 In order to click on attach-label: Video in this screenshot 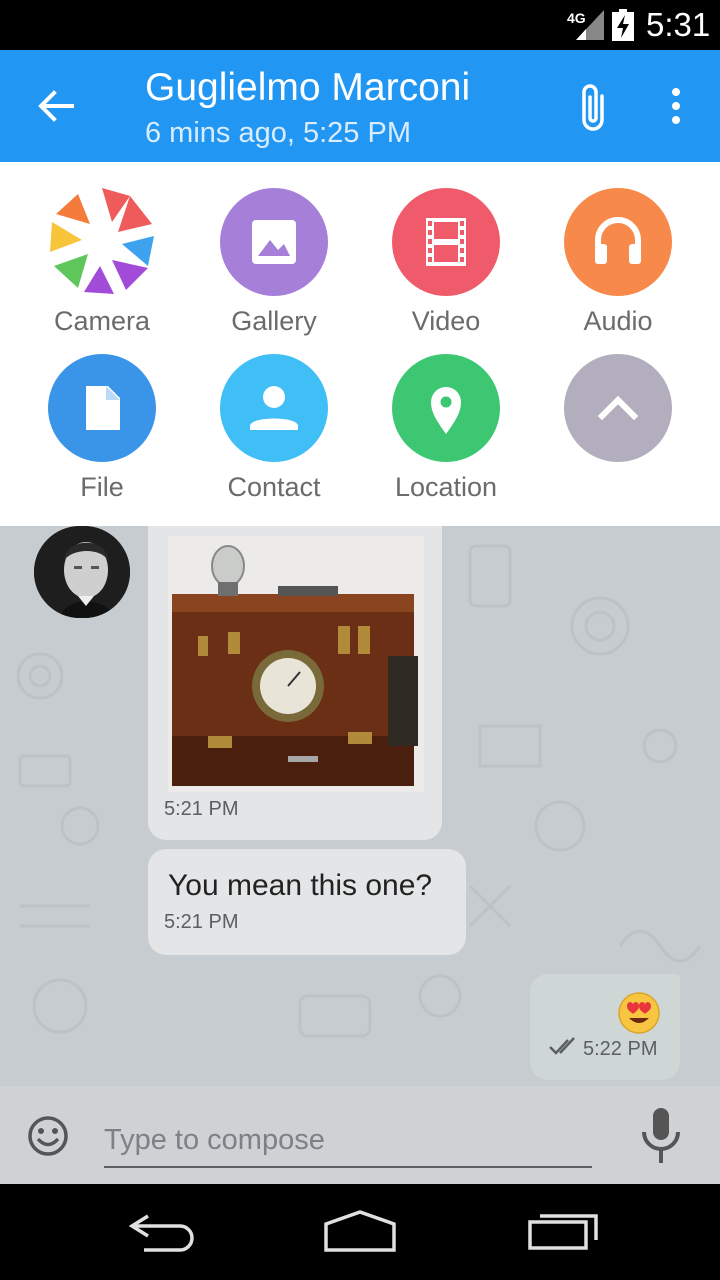, I will do `click(446, 321)`.